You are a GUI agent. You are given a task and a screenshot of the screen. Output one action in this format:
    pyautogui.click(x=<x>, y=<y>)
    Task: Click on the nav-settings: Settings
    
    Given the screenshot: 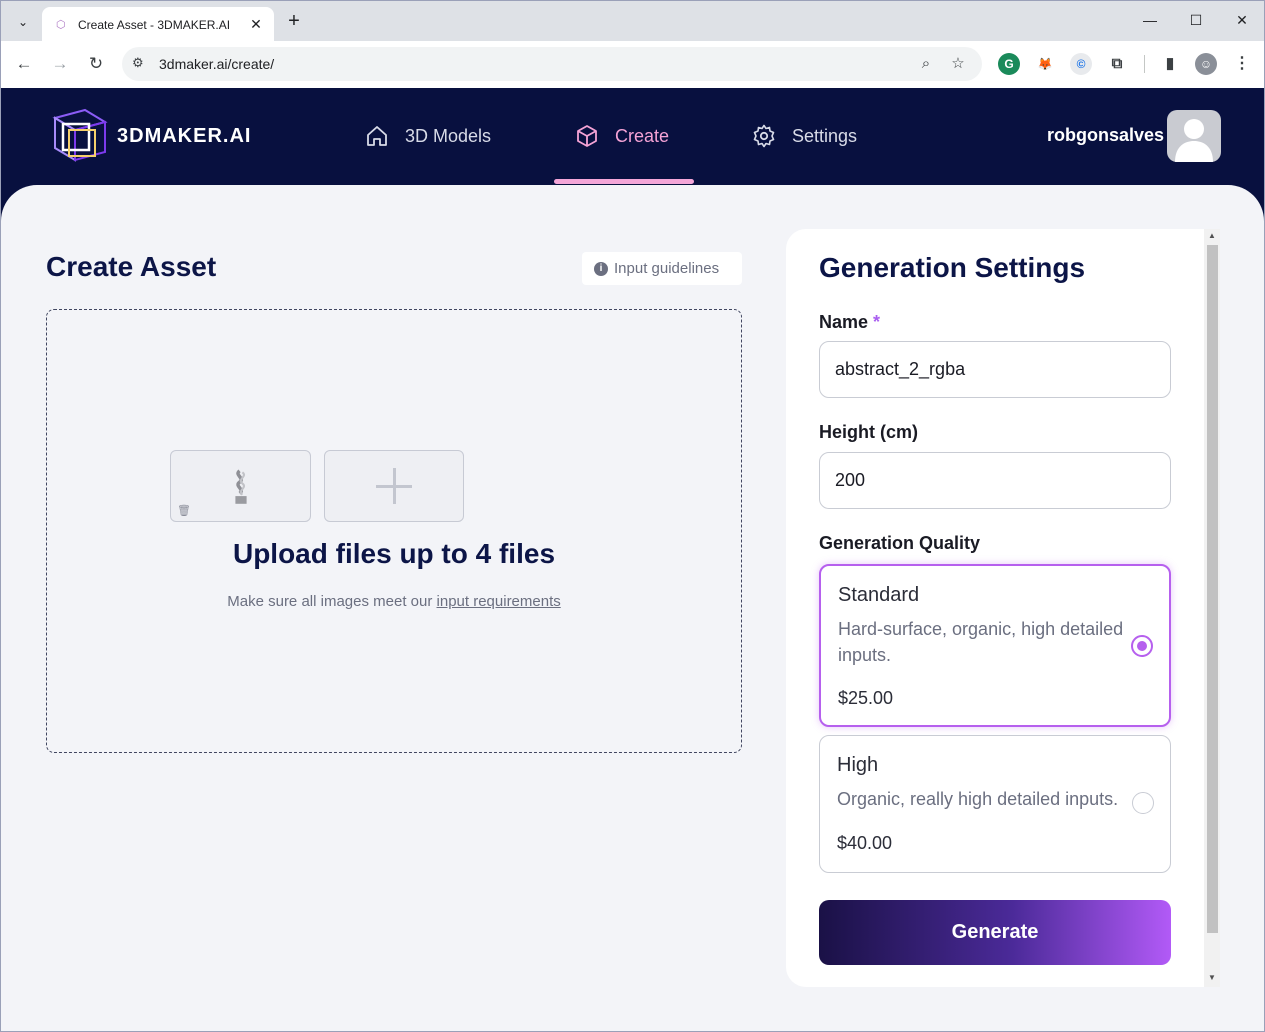 What is the action you would take?
    pyautogui.click(x=804, y=136)
    